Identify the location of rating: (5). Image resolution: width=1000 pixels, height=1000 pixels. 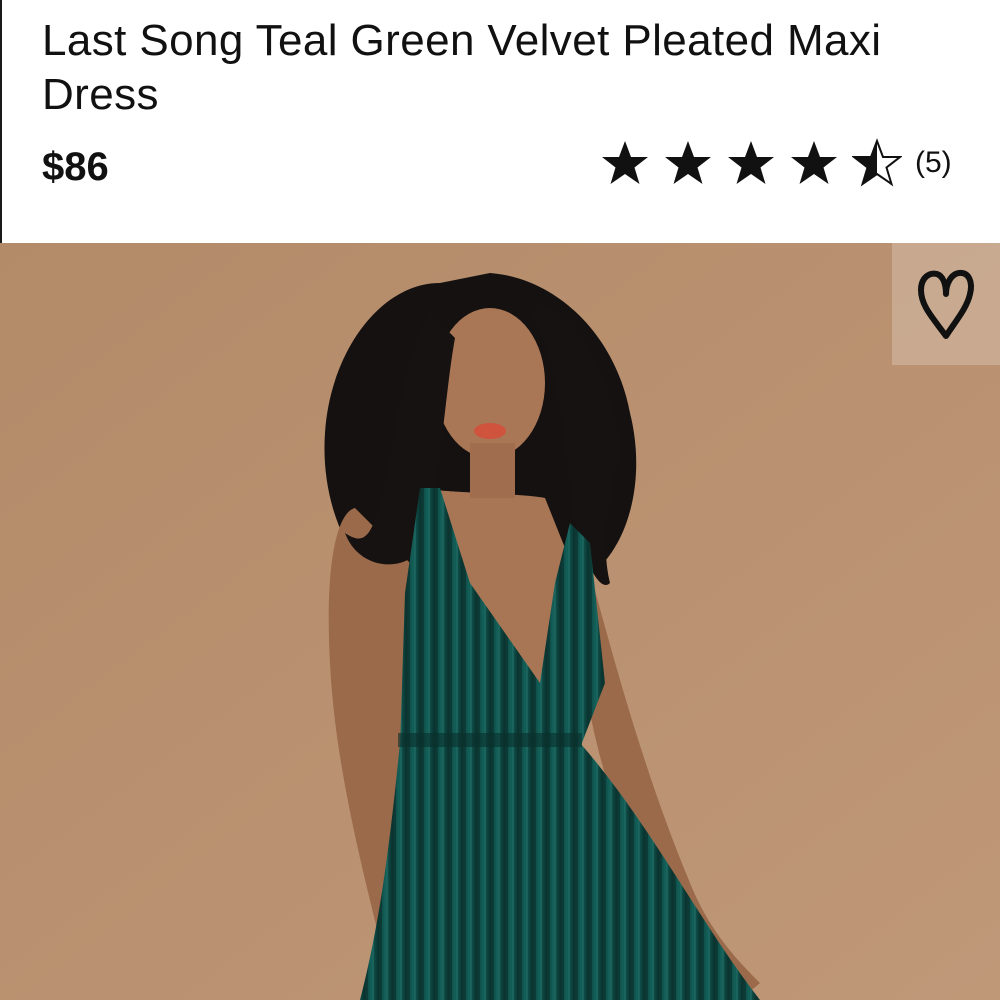
(776, 163).